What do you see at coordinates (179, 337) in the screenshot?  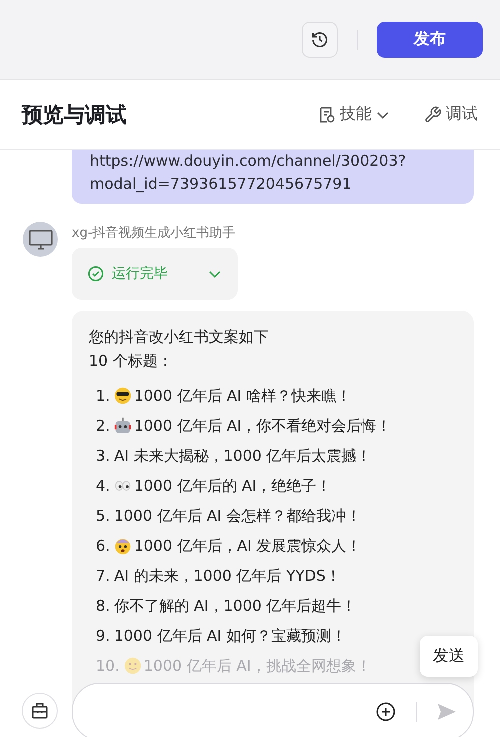 I see `answer-text: 您的抖音改小红书文案如下` at bounding box center [179, 337].